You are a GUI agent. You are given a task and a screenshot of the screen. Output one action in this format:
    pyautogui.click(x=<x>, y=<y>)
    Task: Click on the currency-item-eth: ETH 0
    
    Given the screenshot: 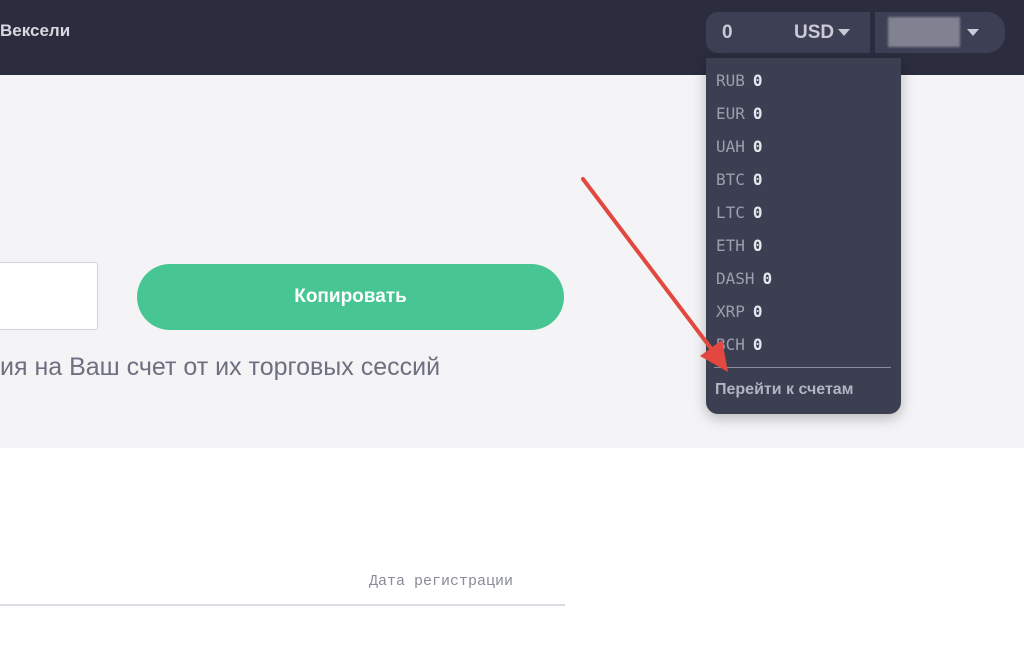 What is the action you would take?
    pyautogui.click(x=739, y=246)
    